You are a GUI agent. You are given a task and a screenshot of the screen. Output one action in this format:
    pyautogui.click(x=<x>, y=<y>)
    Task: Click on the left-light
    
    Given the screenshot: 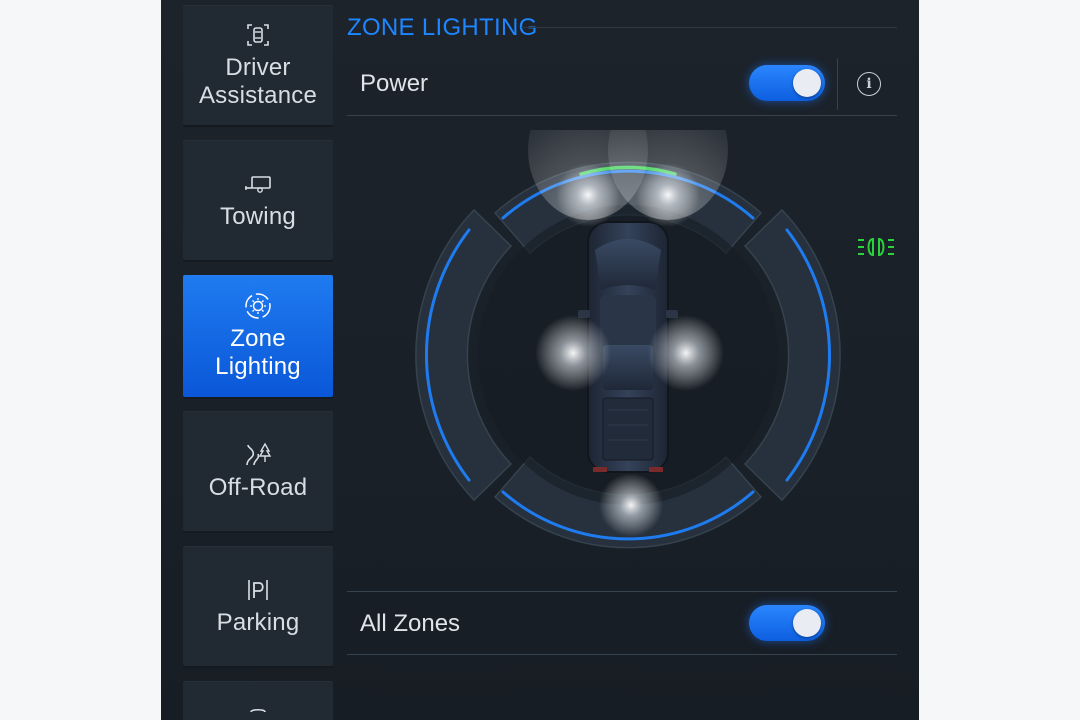 What is the action you would take?
    pyautogui.click(x=573, y=353)
    